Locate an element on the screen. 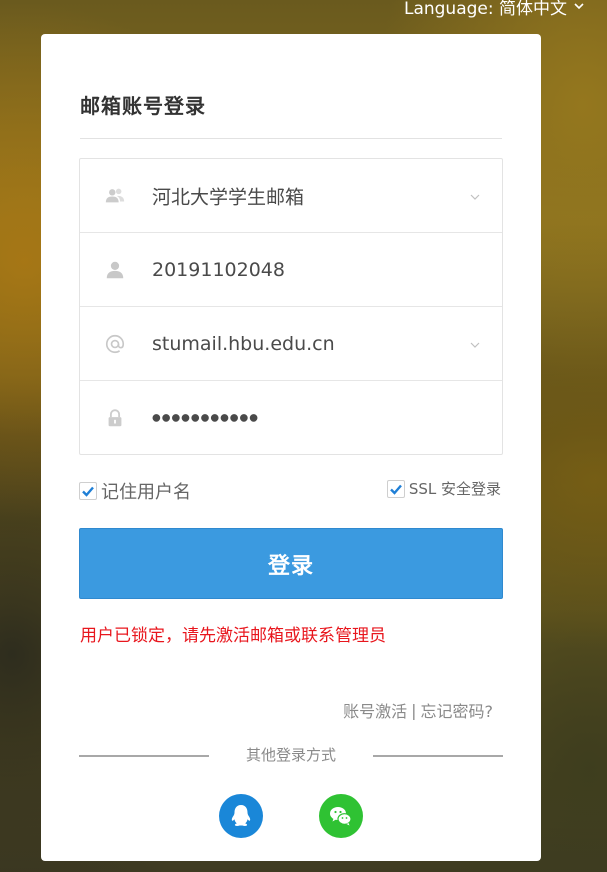 Image resolution: width=607 pixels, height=872 pixels. ssl-login-checkbox: SSL 安全登录 is located at coordinates (443, 488).